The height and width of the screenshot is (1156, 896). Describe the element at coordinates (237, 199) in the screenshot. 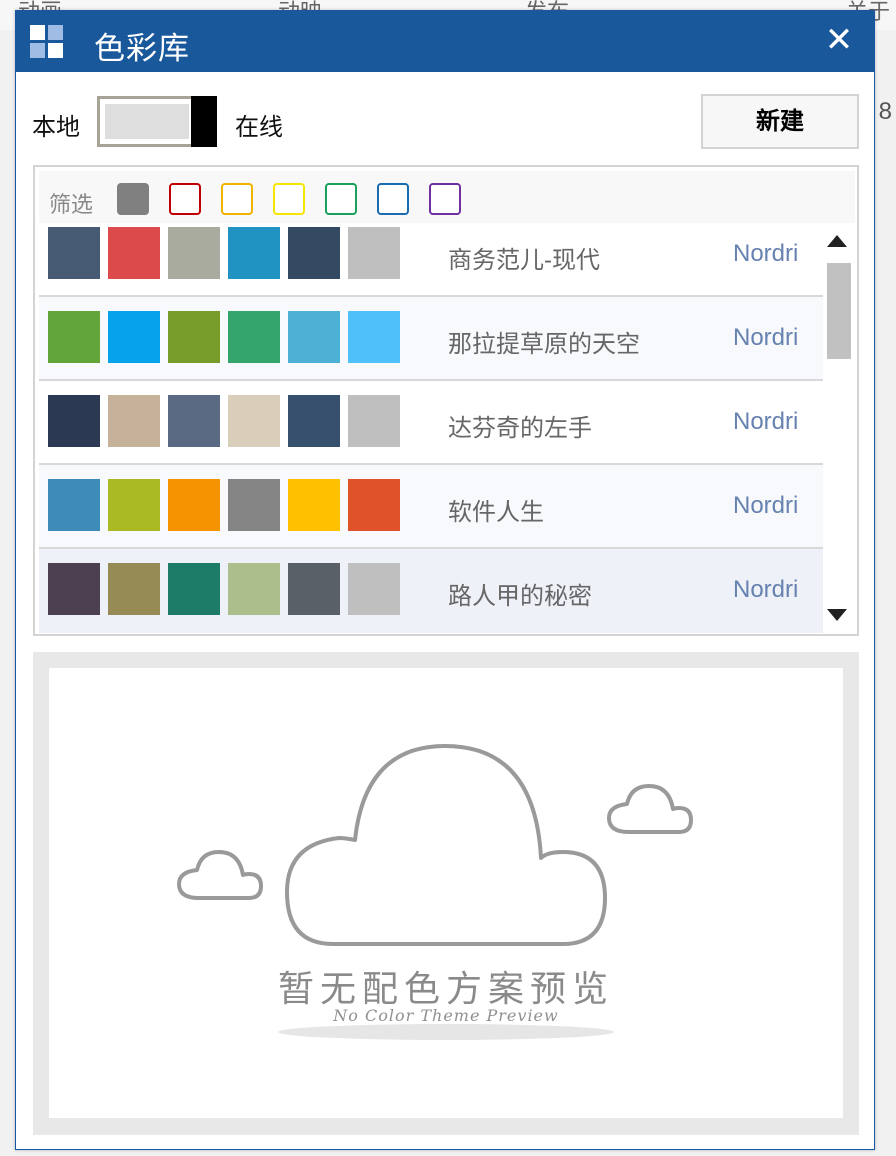

I see `filter-orange` at that location.